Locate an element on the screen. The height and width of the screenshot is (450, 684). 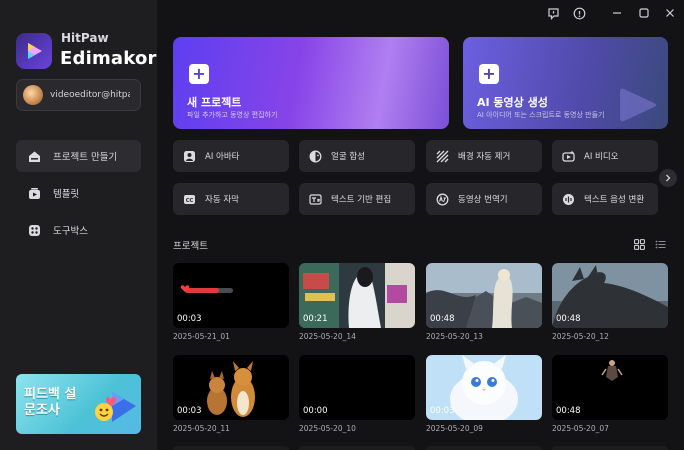
tool-background-remove: 배경 자동 제거 is located at coordinates (484, 156).